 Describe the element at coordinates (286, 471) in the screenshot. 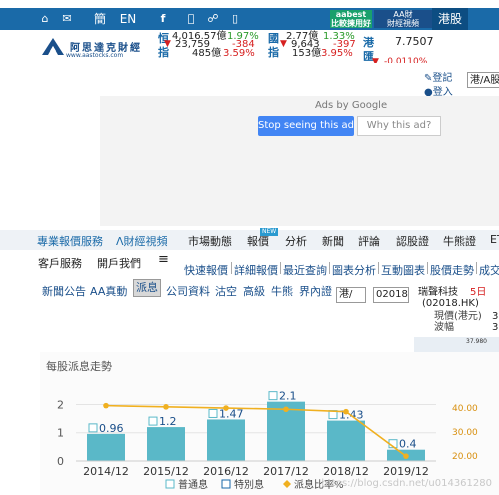

I see `x-tick-label: 2017/12` at that location.